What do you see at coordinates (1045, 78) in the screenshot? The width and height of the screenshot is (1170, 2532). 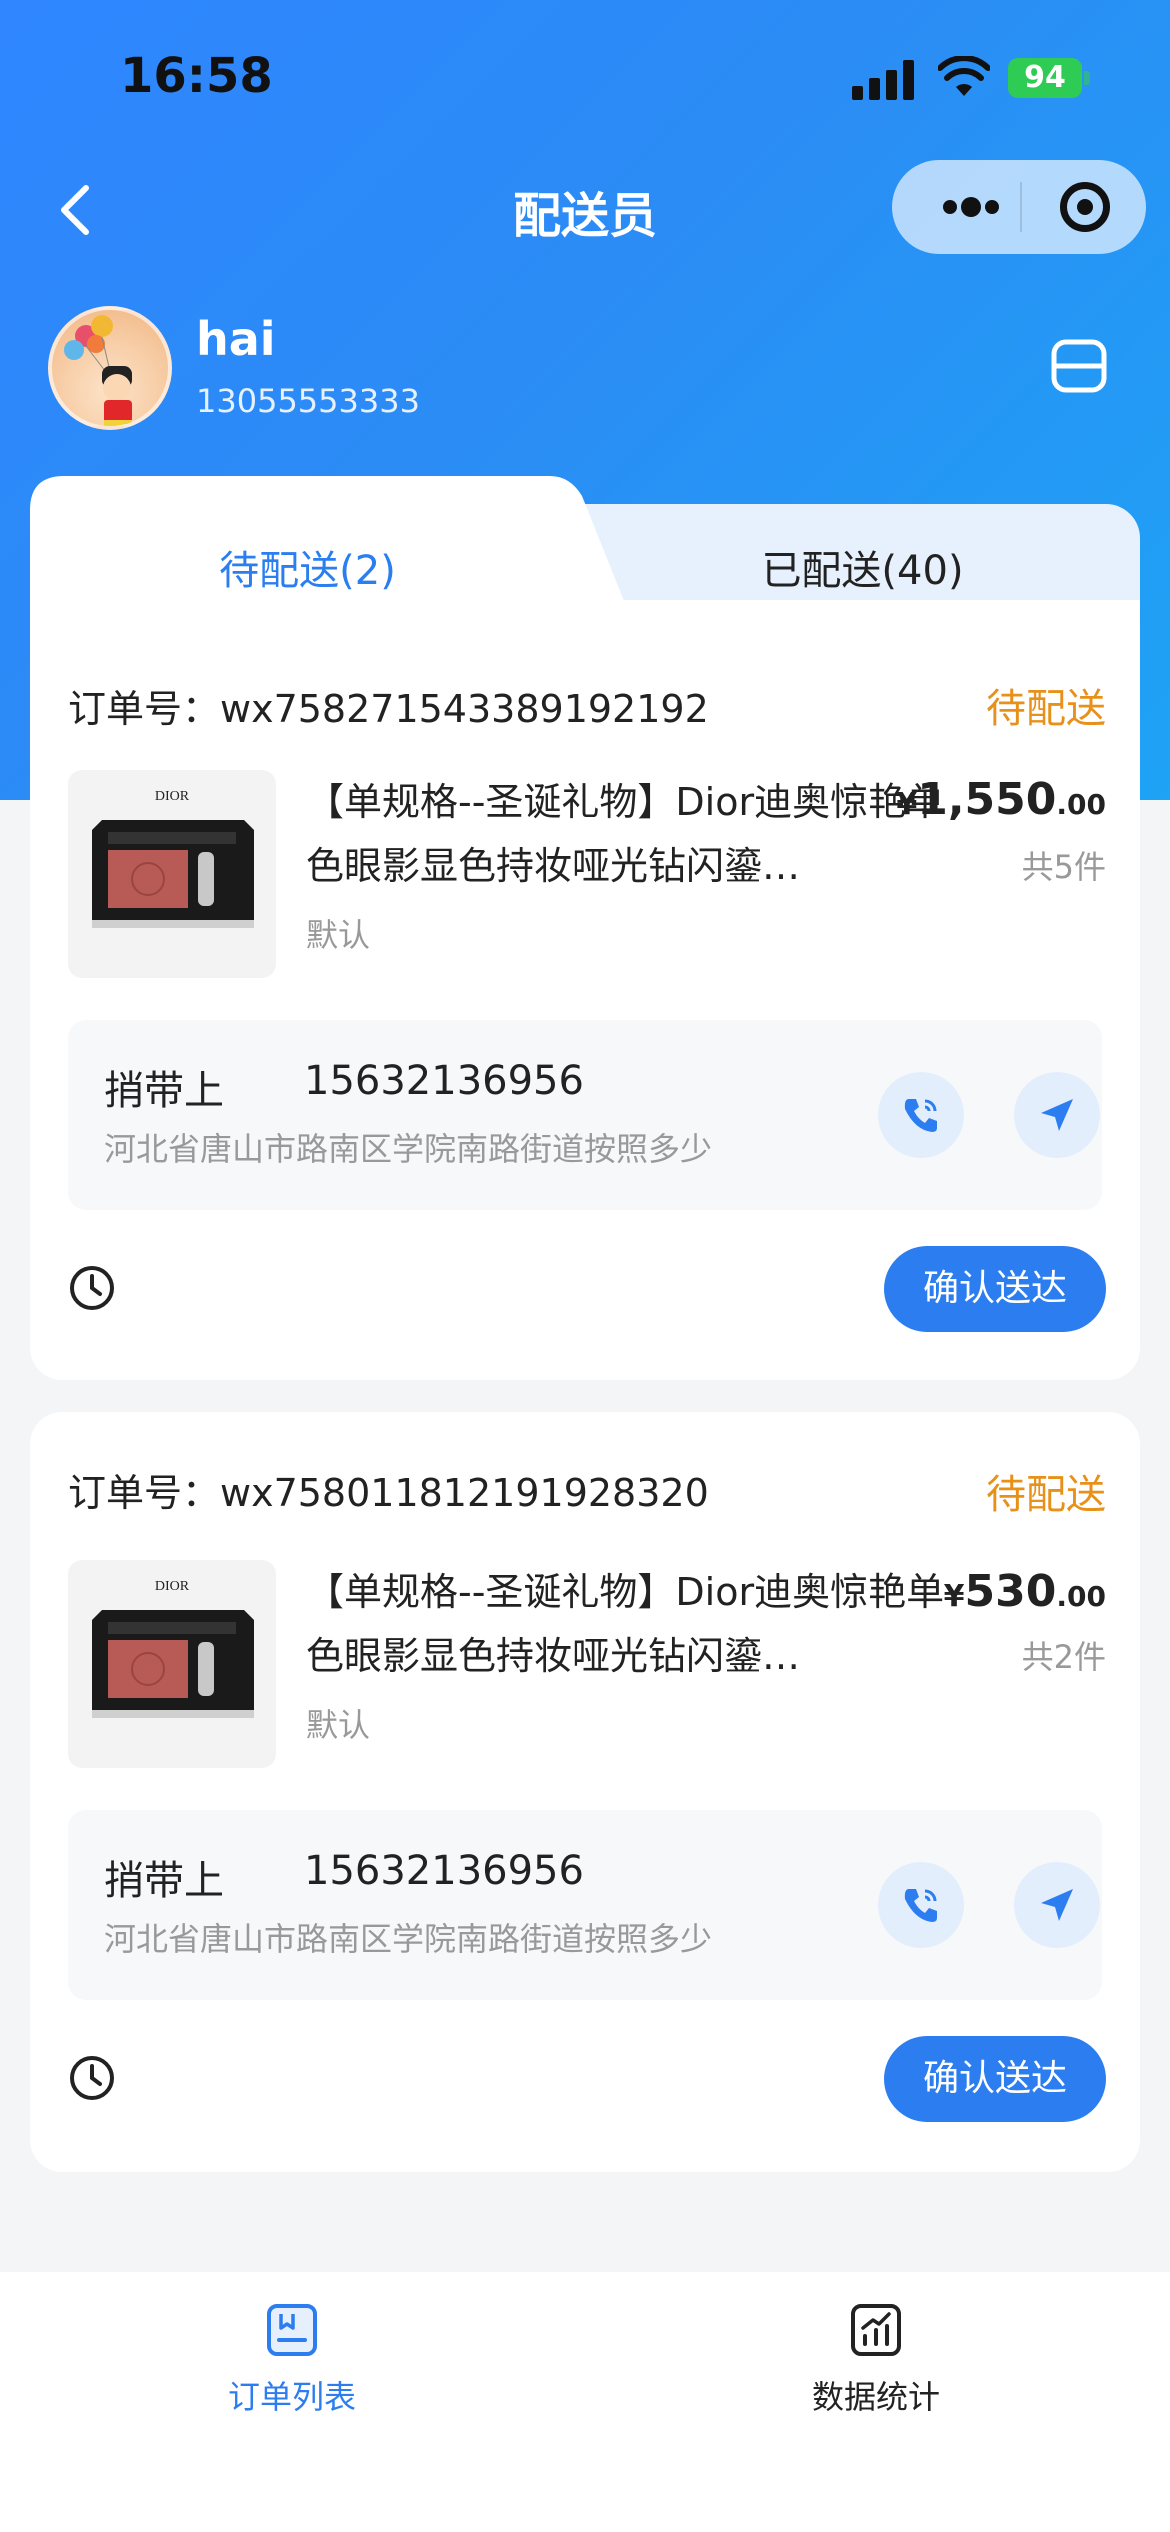 I see `battery-level: 94` at bounding box center [1045, 78].